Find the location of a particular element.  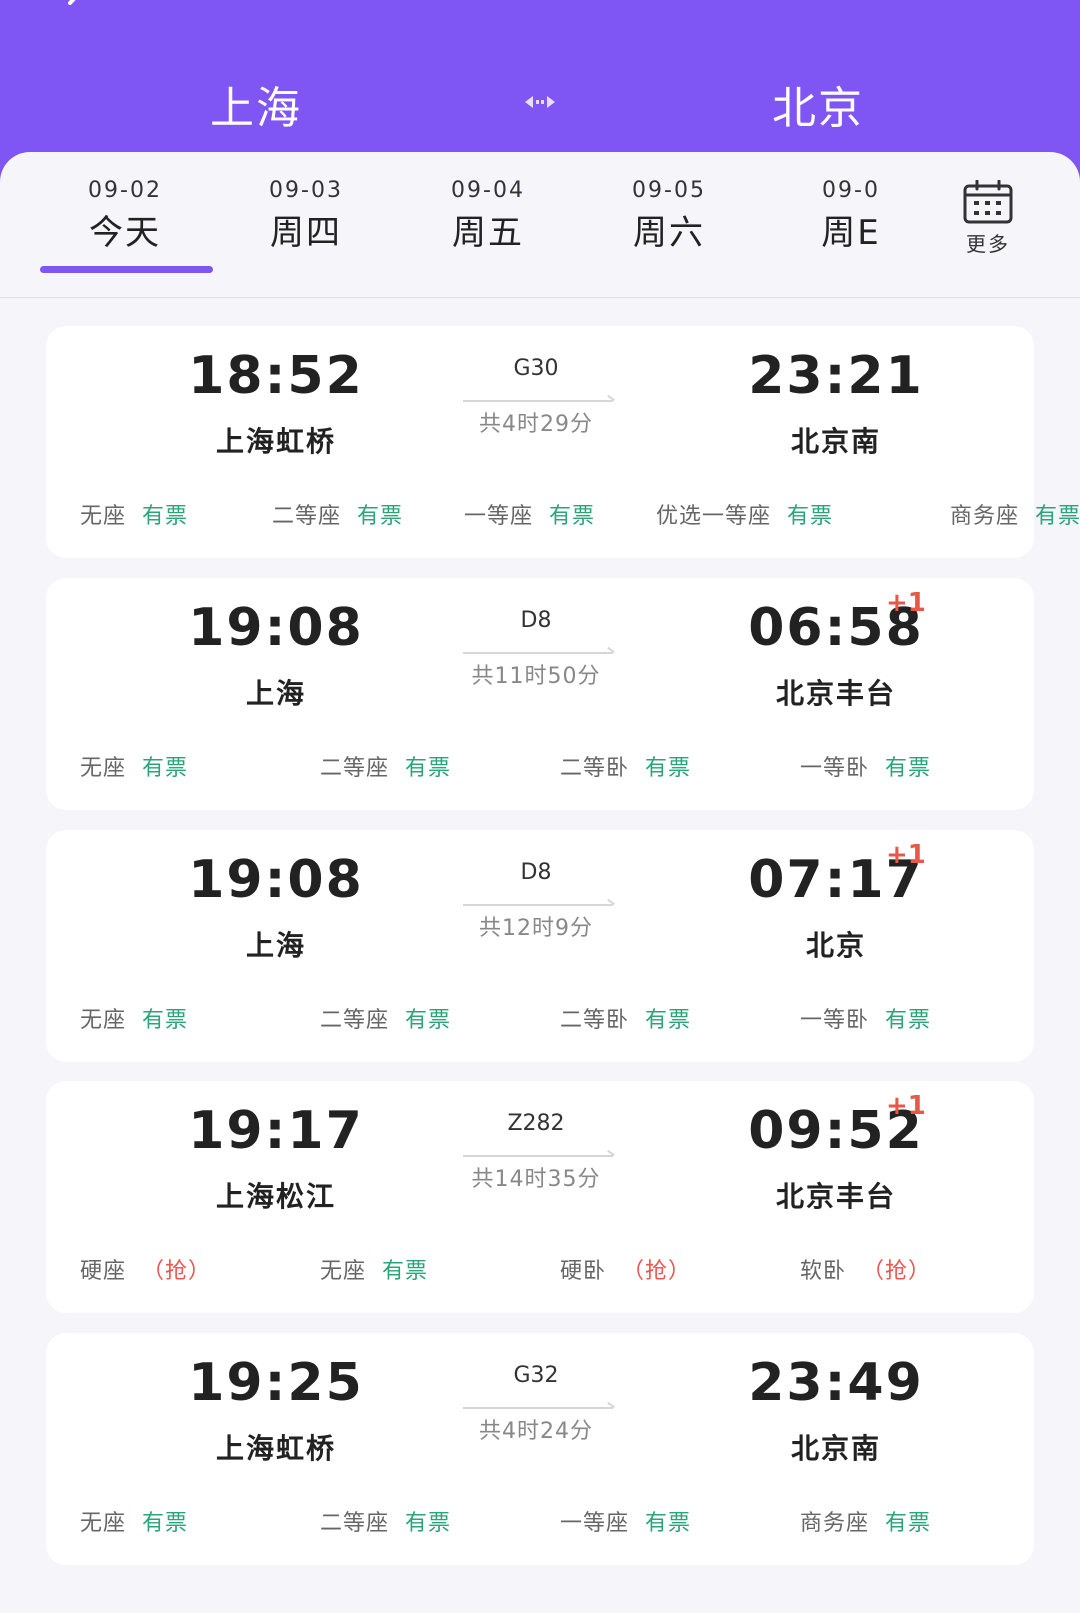

seat-class: 硬座 （抢） is located at coordinates (145, 1269).